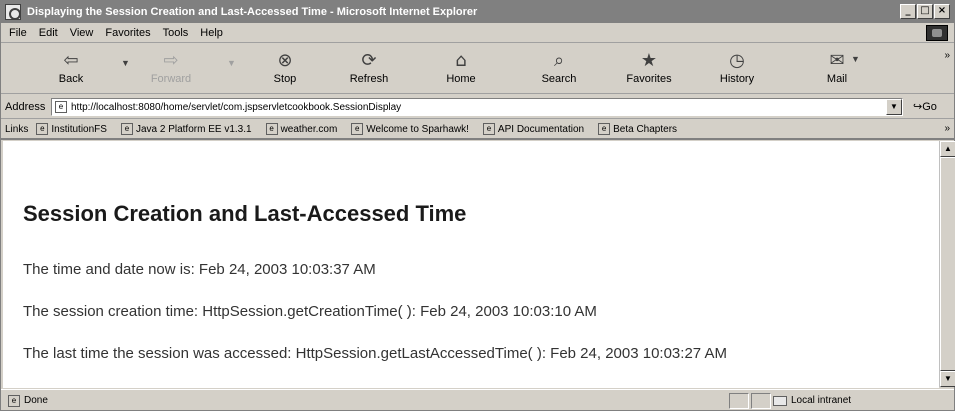  I want to click on link-beta-chapters: e Beta Chapters, so click(637, 129).